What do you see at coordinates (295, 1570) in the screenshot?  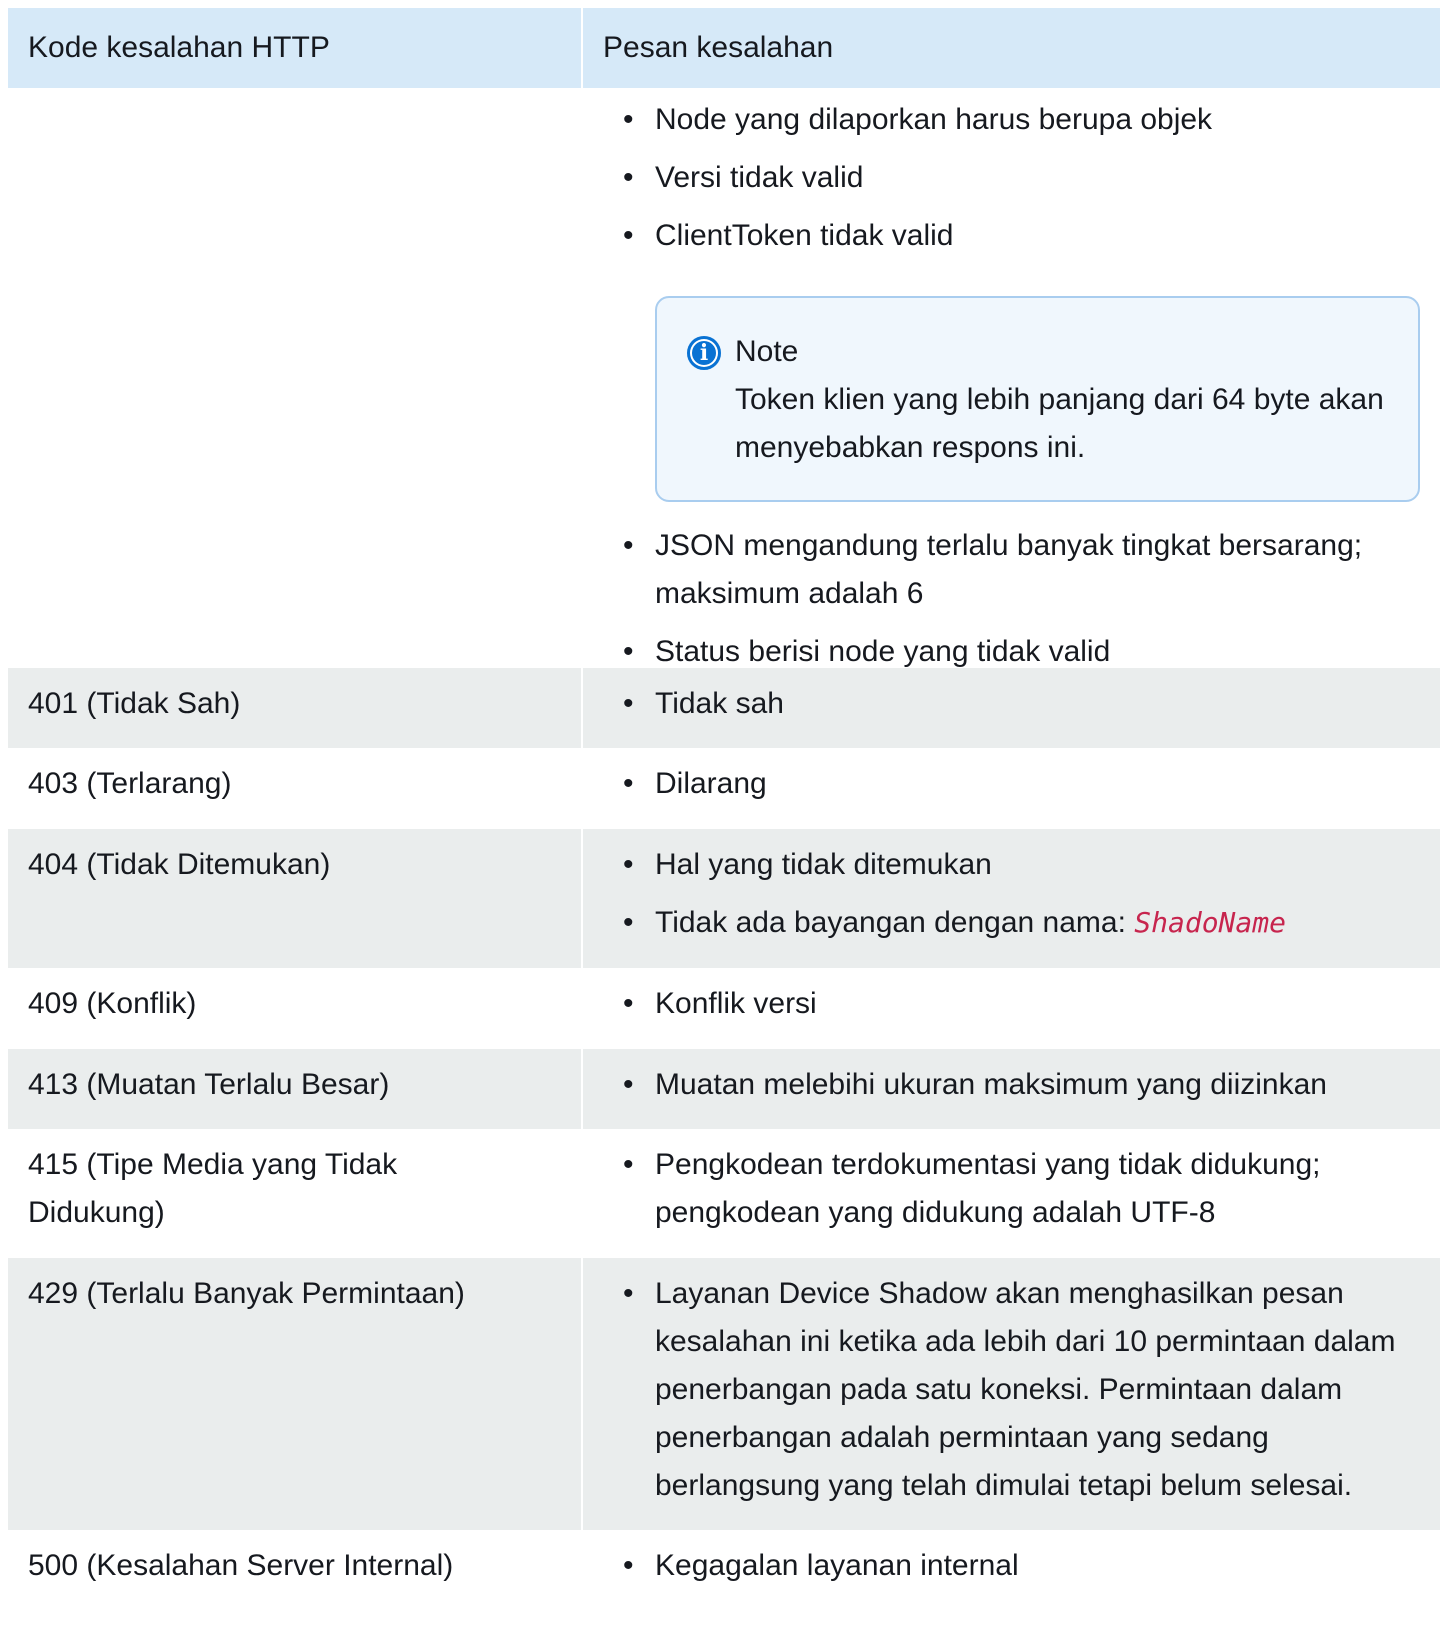 I see `error-code-cell: 500 (Kesalahan Server Internal)` at bounding box center [295, 1570].